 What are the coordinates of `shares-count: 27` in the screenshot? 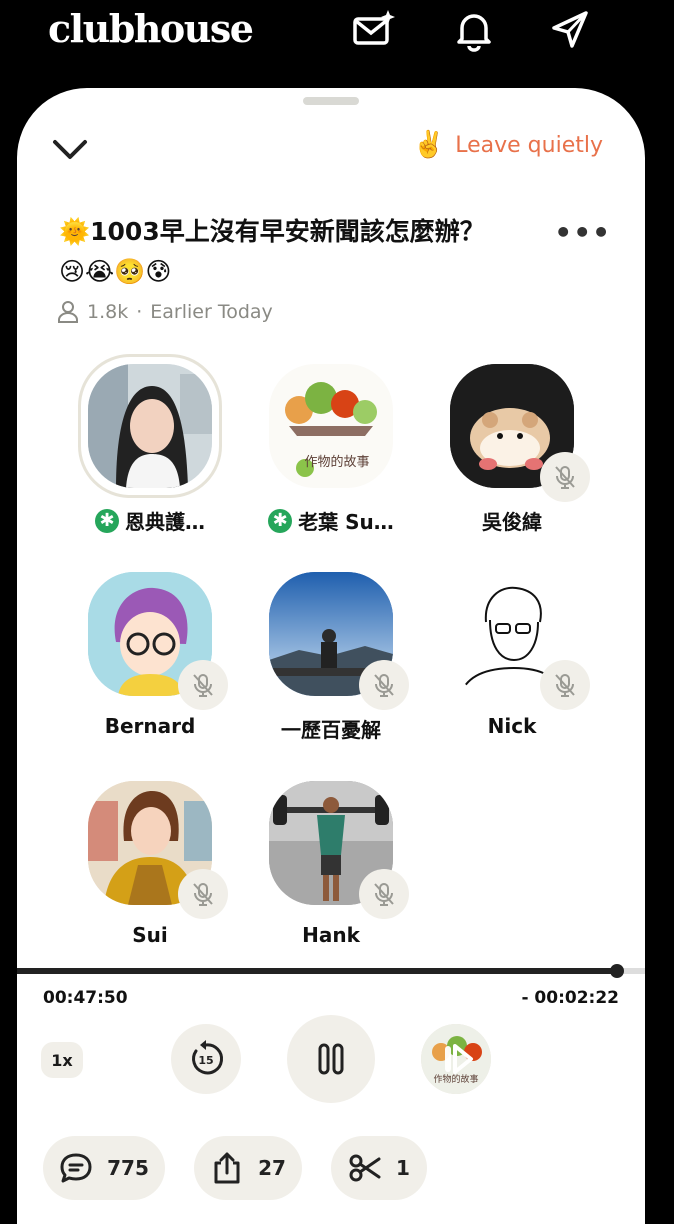 It's located at (272, 1168).